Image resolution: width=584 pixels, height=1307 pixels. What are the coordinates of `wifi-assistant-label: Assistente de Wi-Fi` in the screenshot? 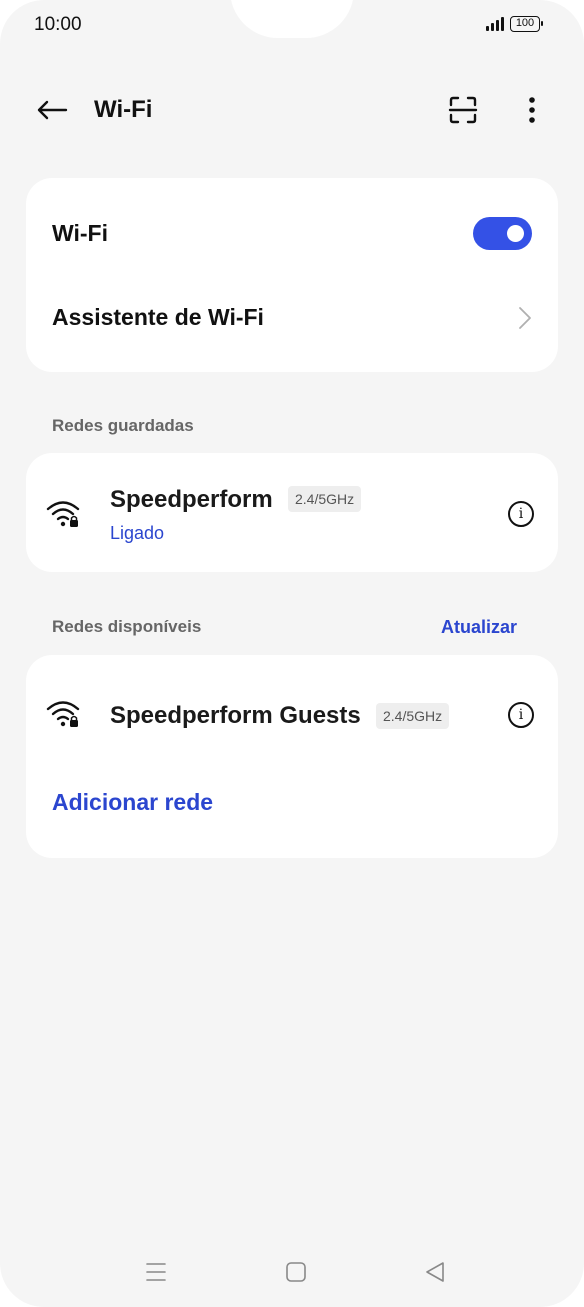 It's located at (158, 317).